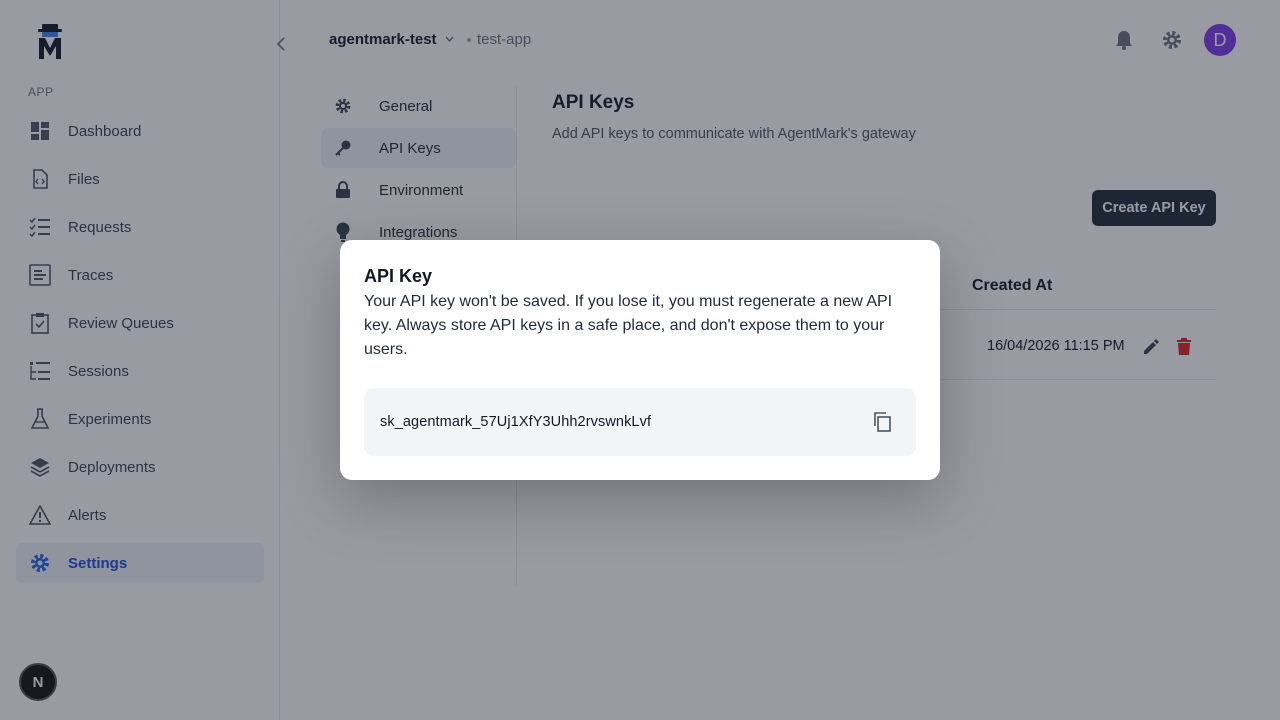 The image size is (1280, 720). I want to click on api-key-value: sk_agentmark_57Uj1XfY3Uhh2rvswnkLvf, so click(515, 422).